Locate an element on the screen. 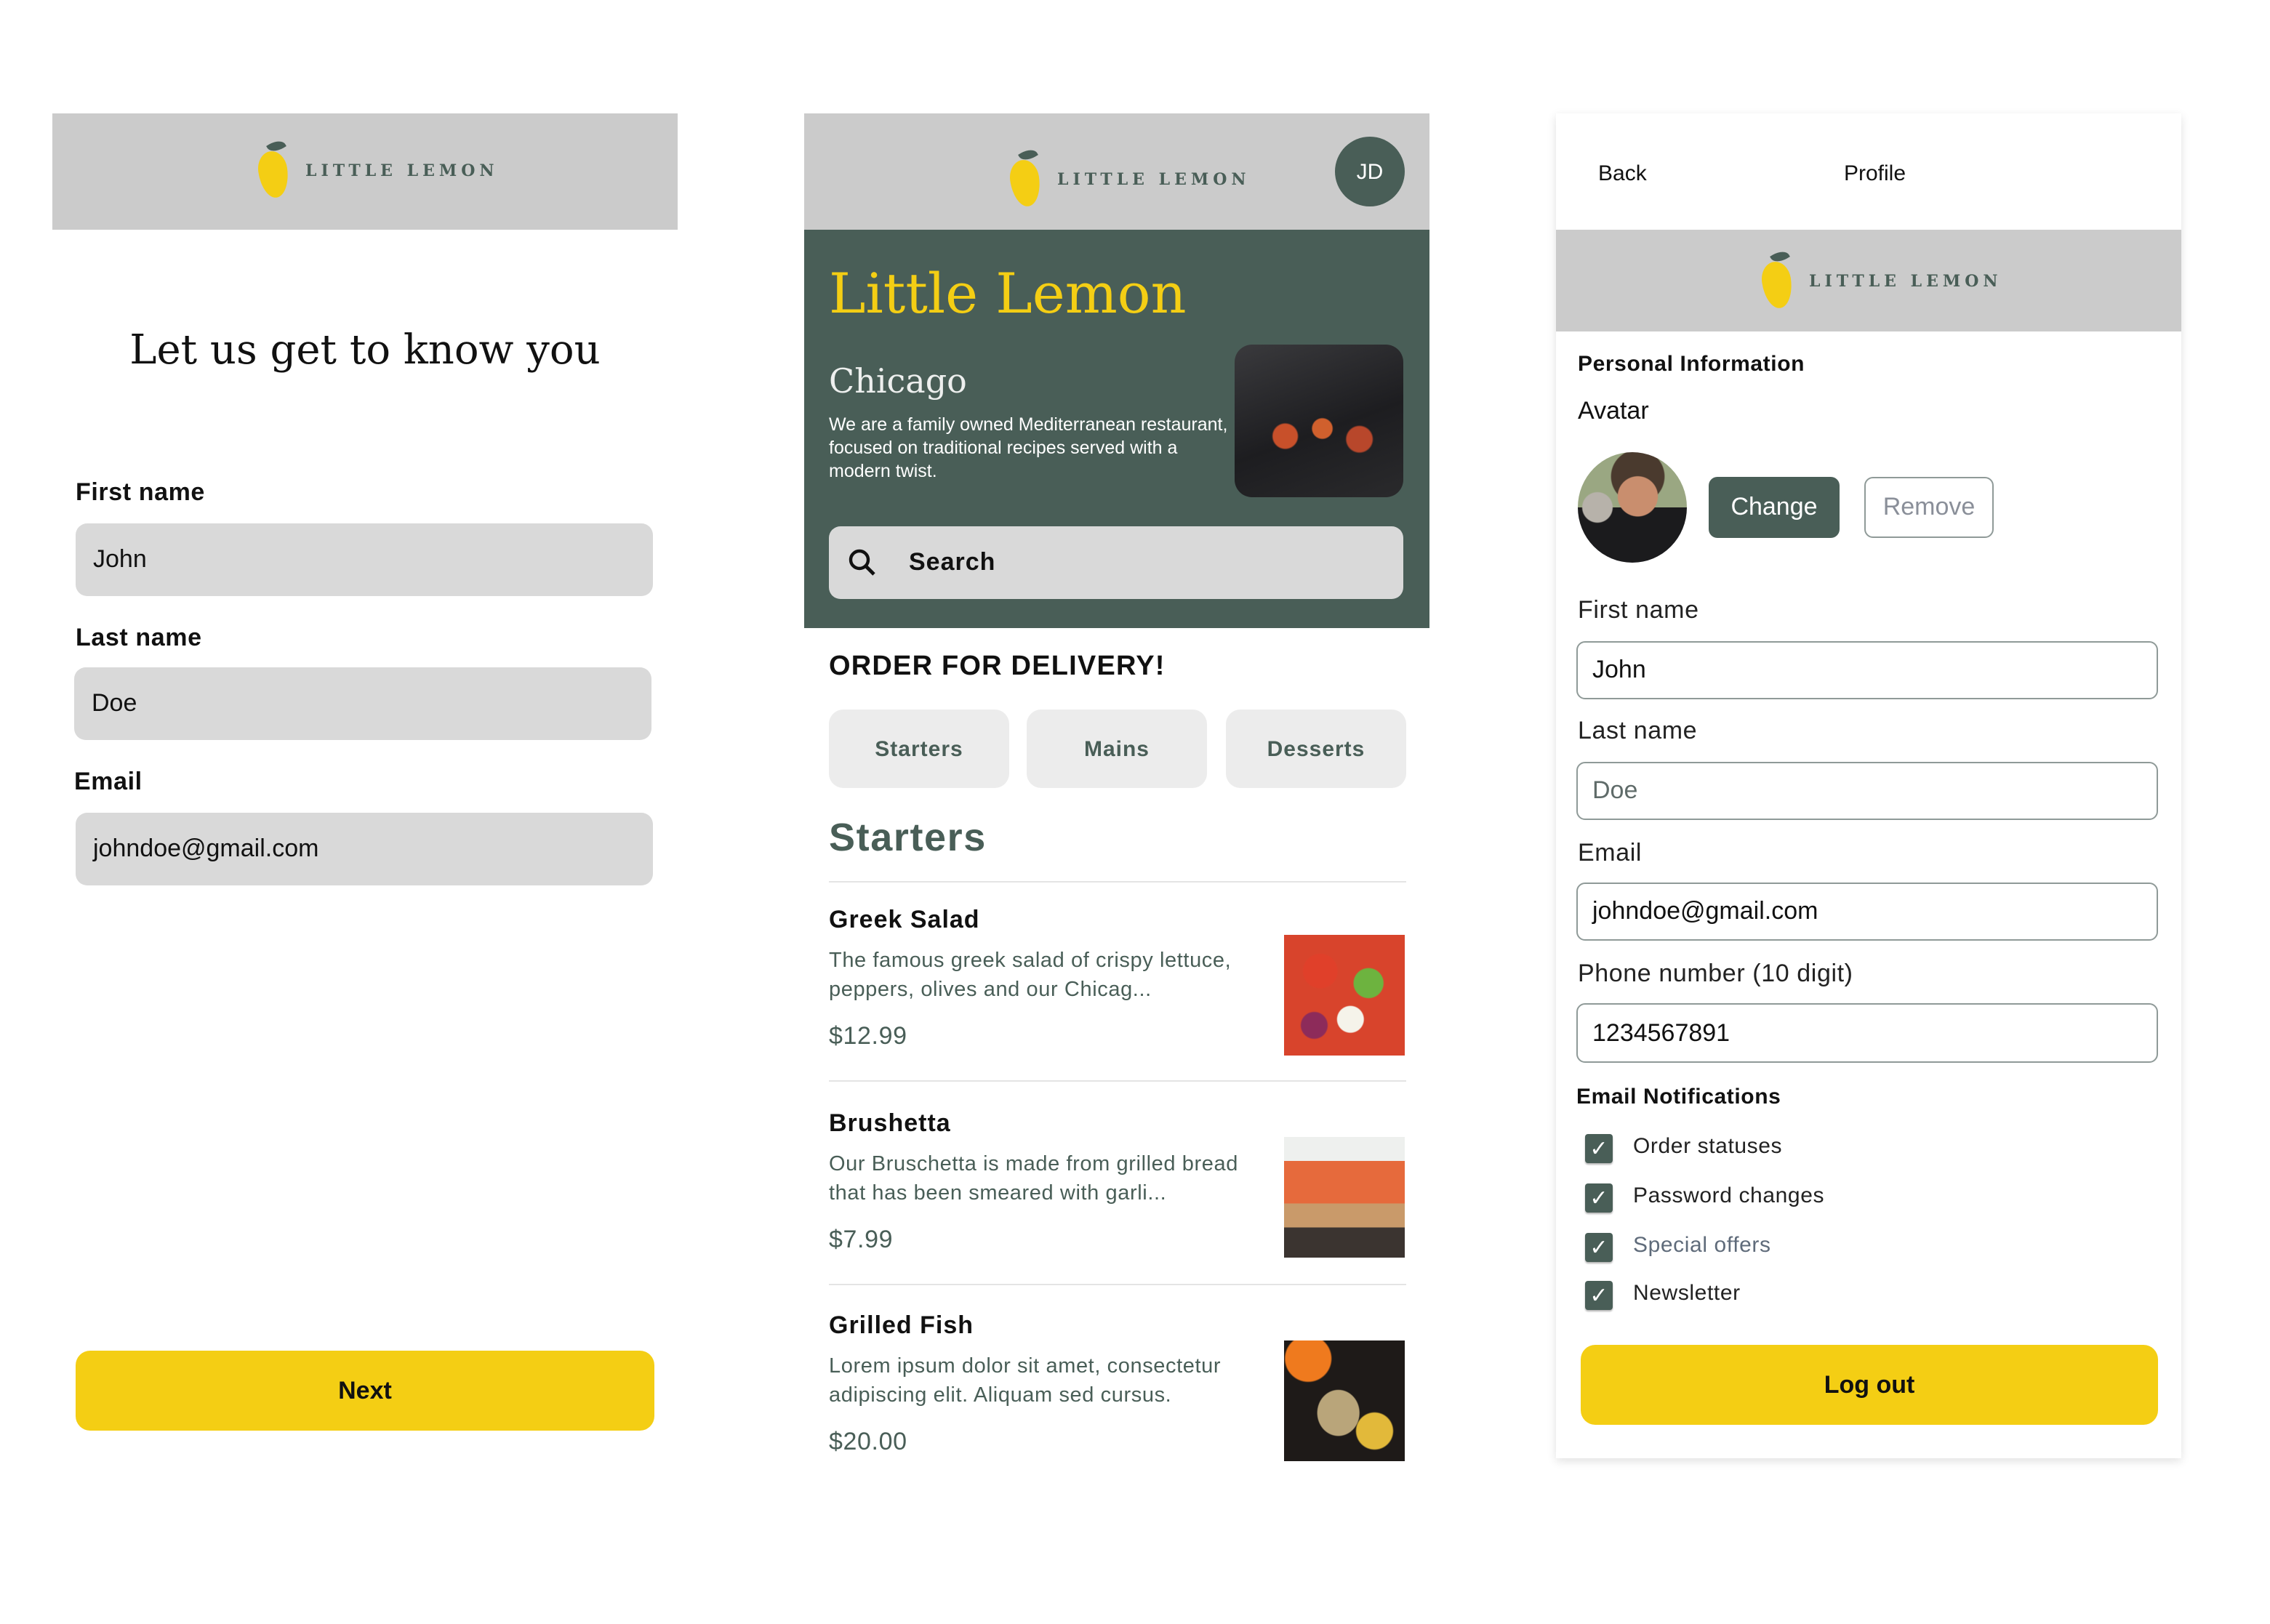  menu-item-name: Grilled Fish is located at coordinates (901, 1325).